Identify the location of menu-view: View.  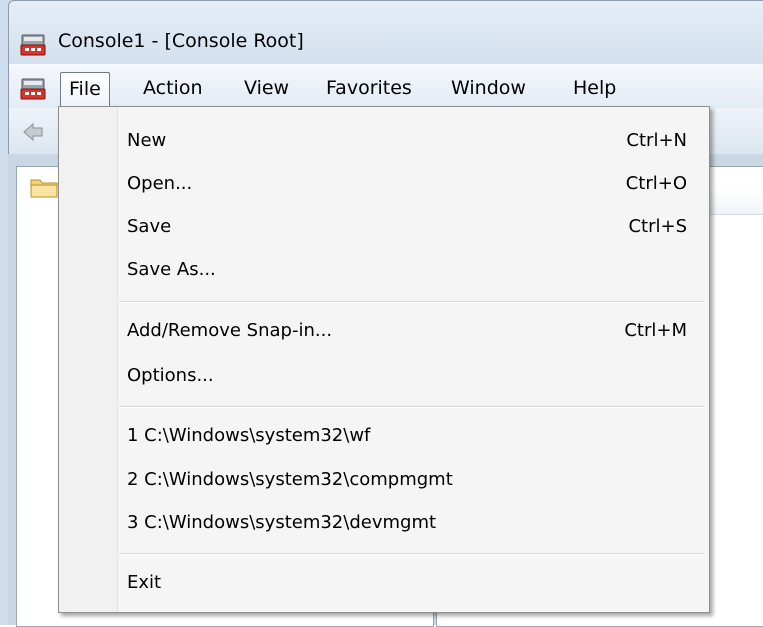
(266, 88).